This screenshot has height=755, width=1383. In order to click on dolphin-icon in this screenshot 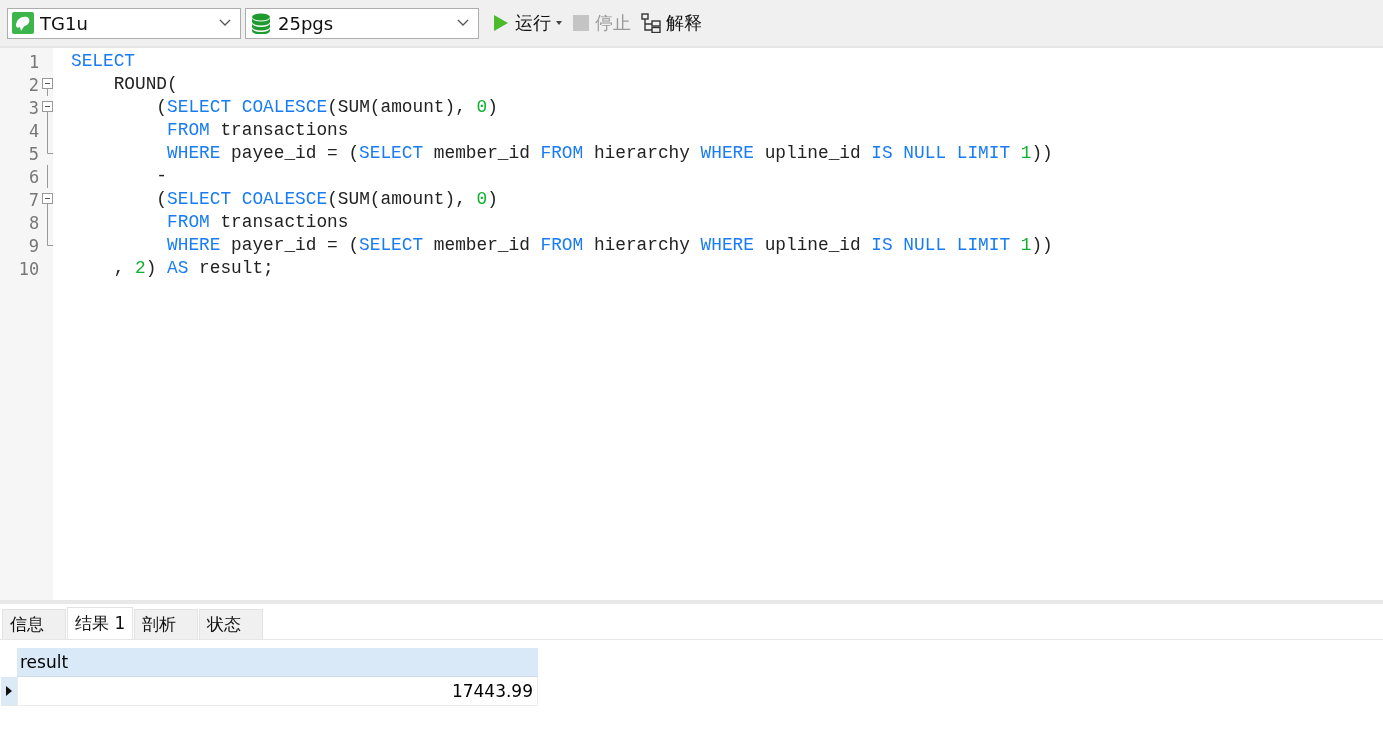, I will do `click(23, 23)`.